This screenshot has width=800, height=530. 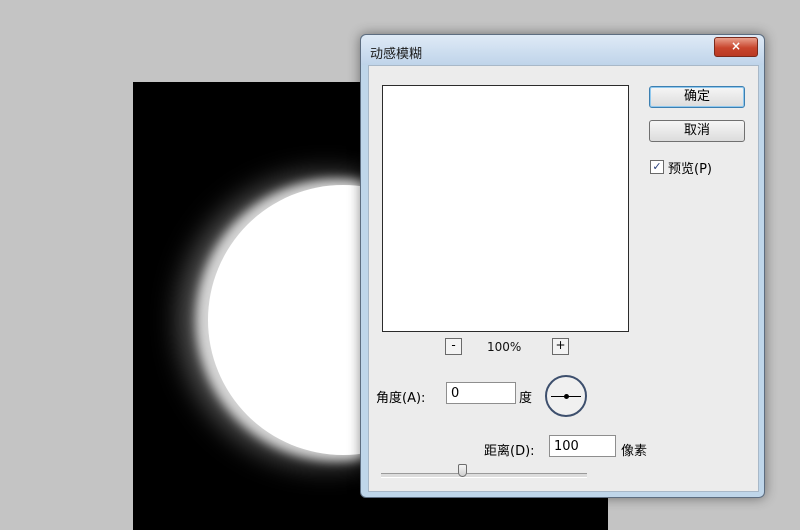 I want to click on angle-unit: 度, so click(x=526, y=398).